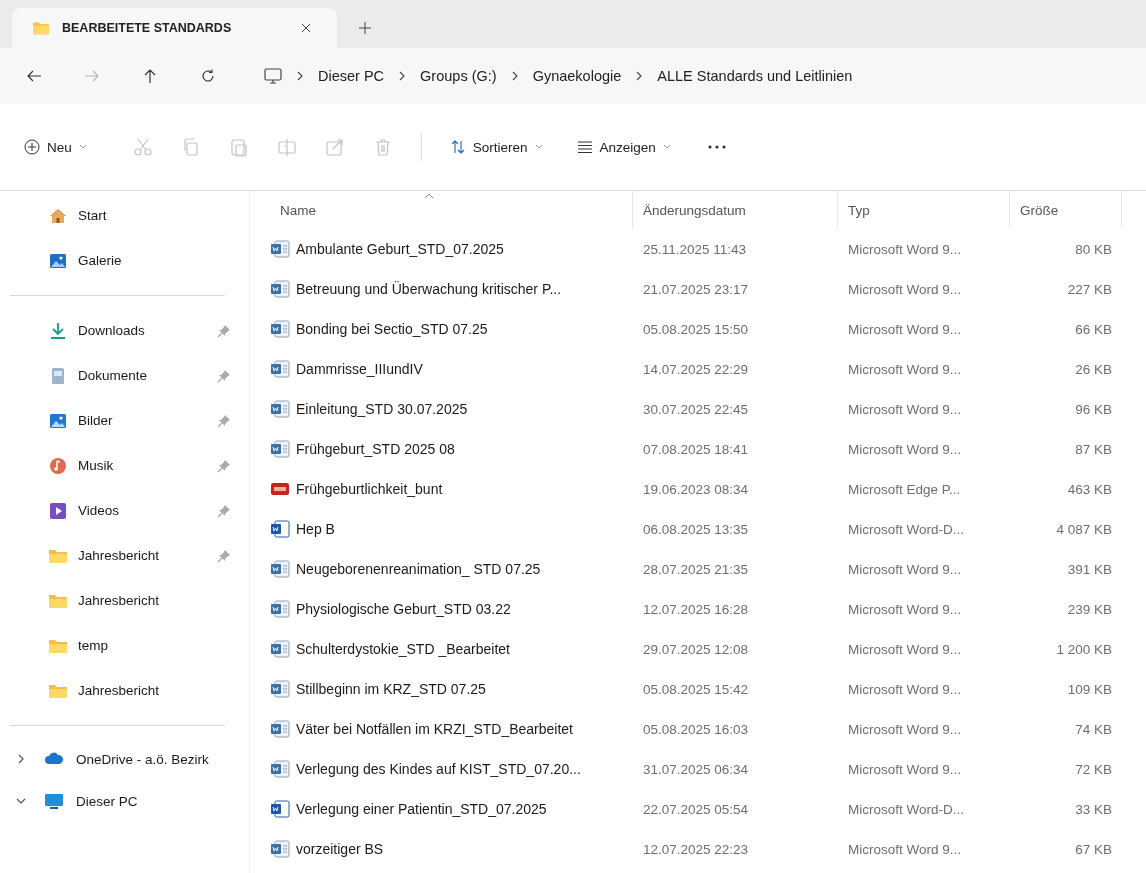  What do you see at coordinates (124, 420) in the screenshot?
I see `sidebar-item: Bilder` at bounding box center [124, 420].